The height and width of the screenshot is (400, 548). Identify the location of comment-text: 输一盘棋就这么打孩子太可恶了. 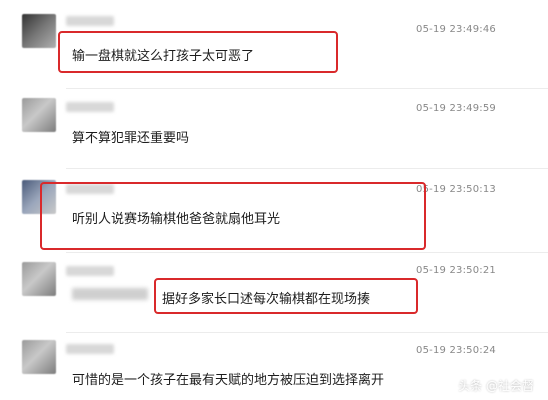
(163, 56).